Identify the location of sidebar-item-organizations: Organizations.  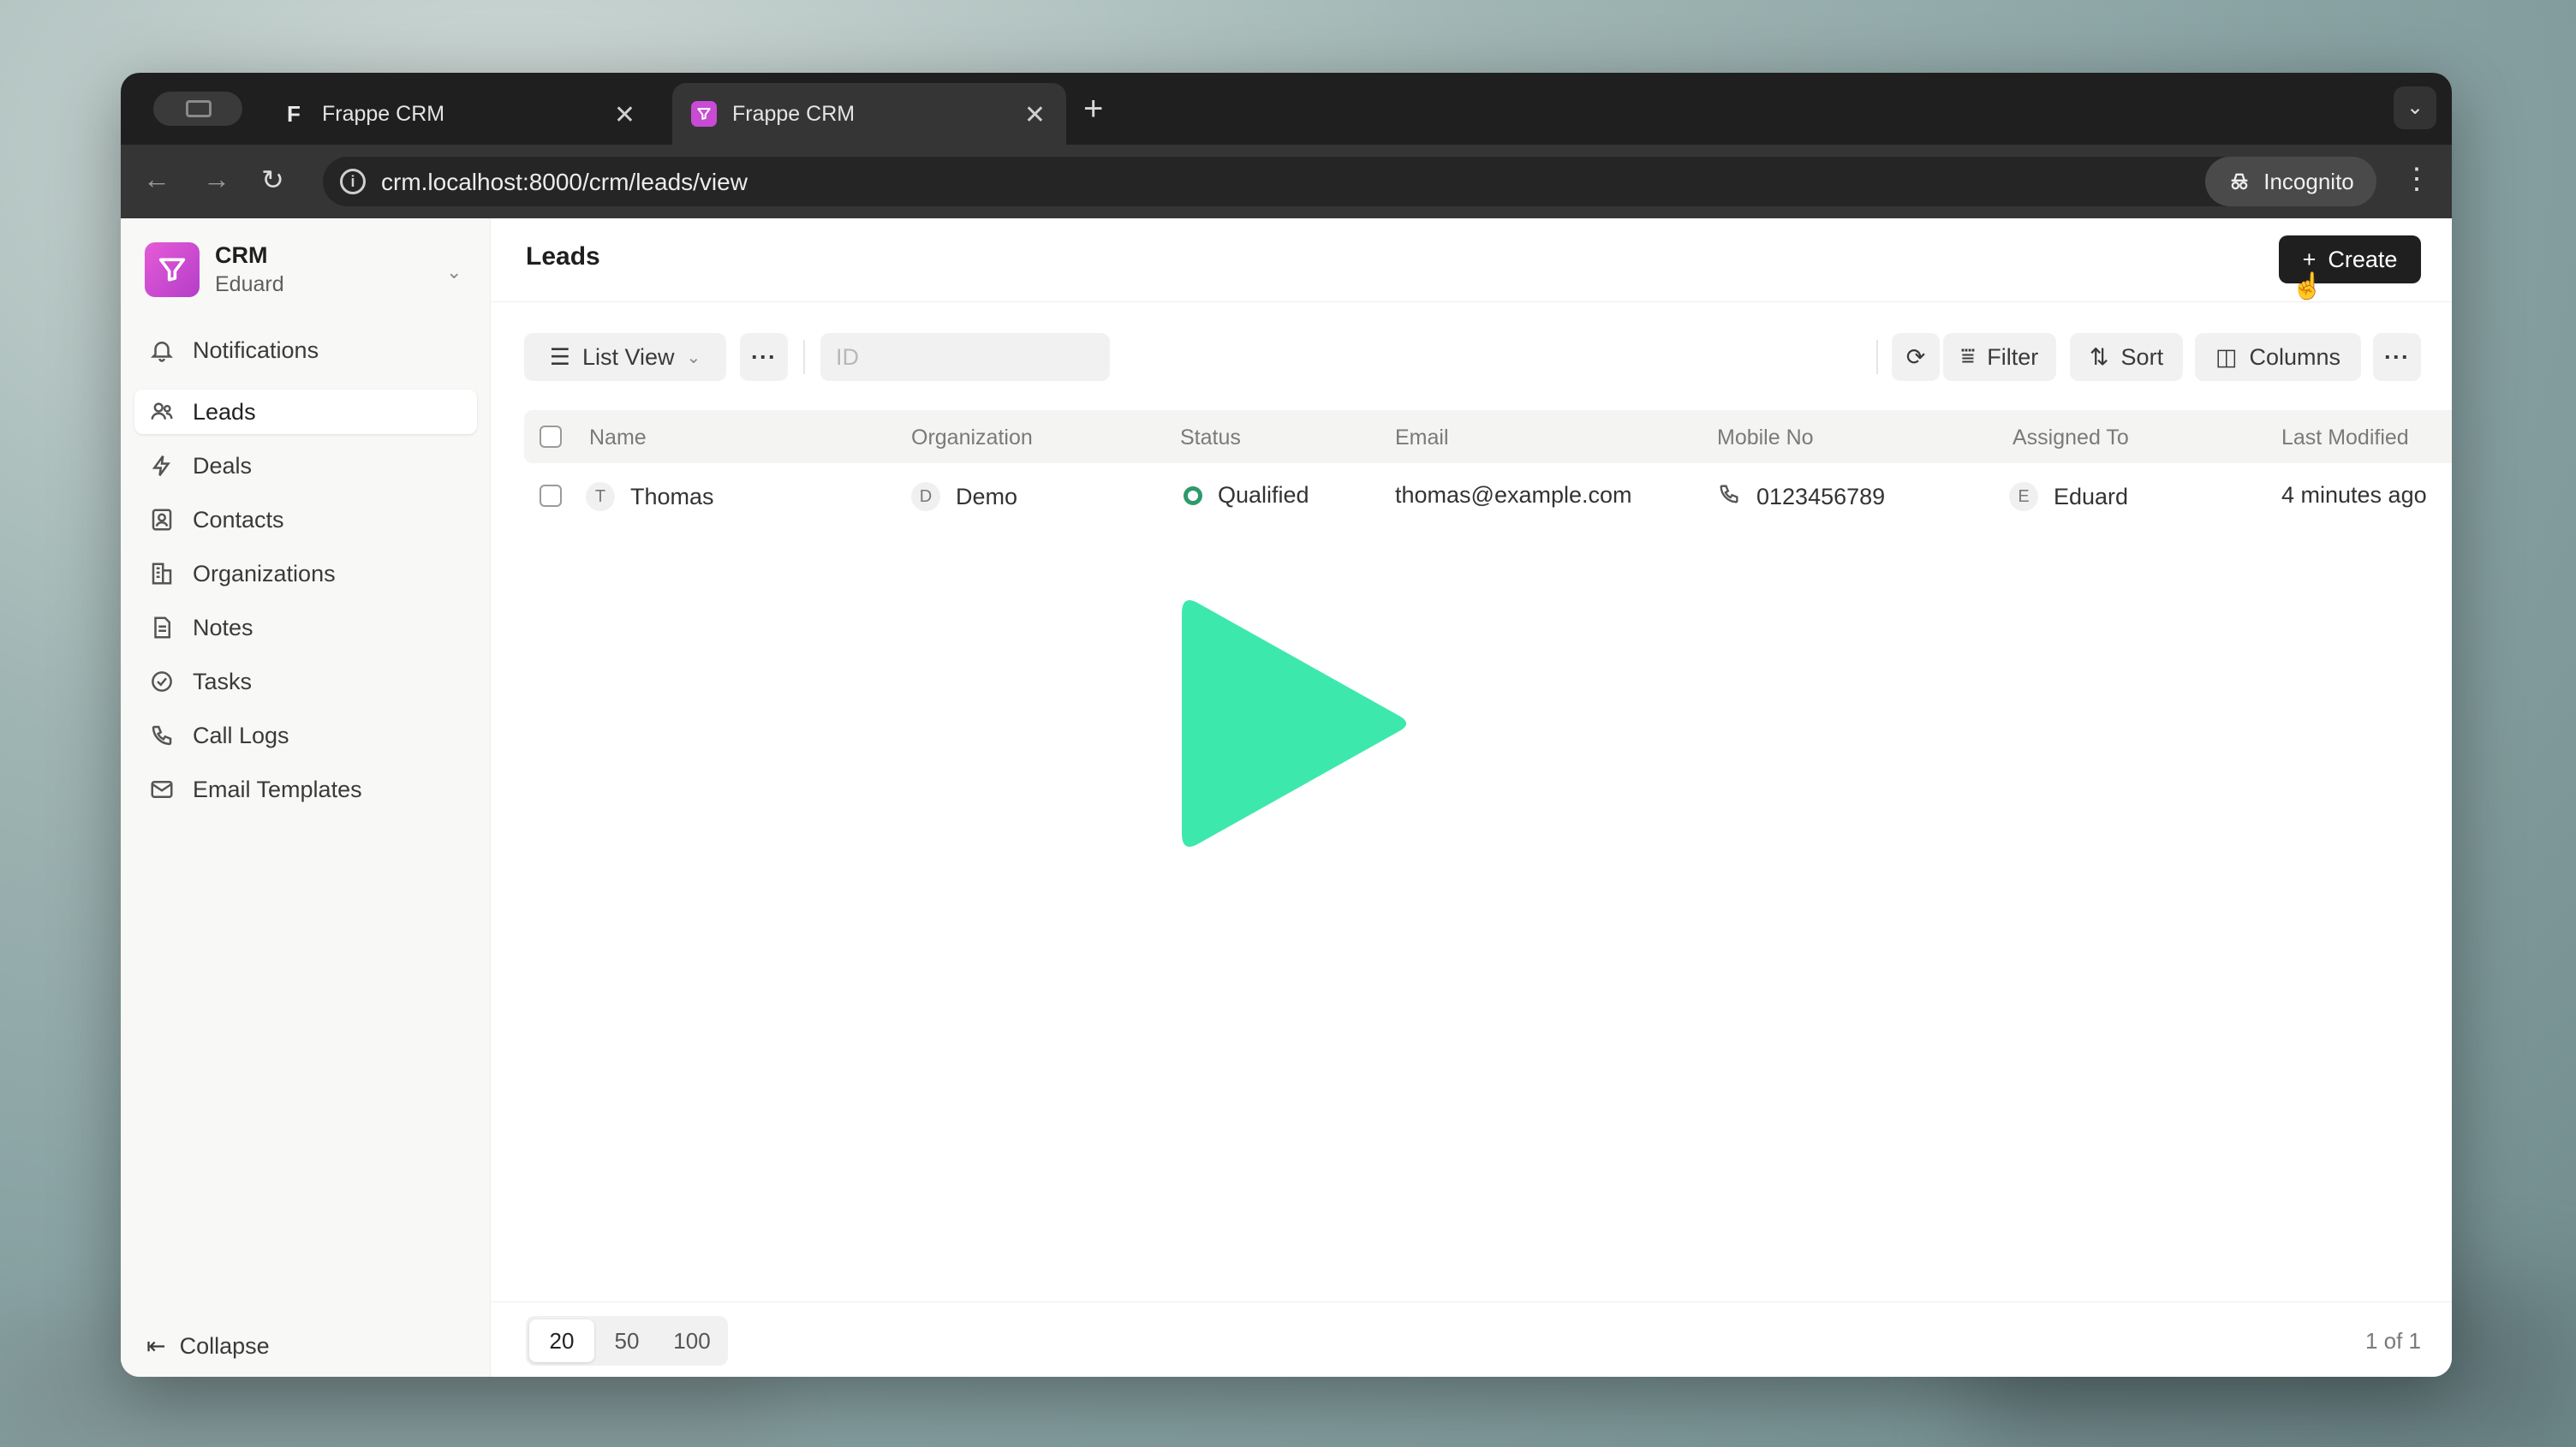
(305, 573).